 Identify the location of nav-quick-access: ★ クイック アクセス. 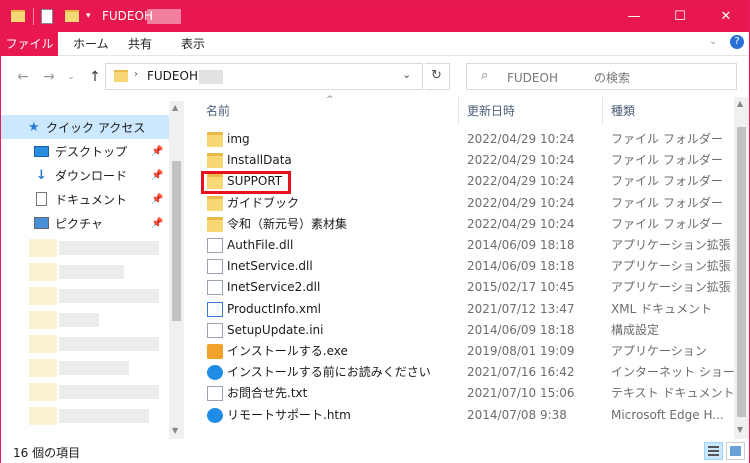
(85, 127).